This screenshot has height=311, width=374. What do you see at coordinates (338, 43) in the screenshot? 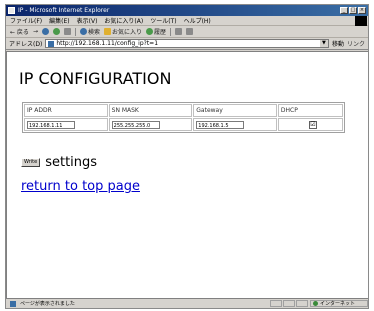
I see `go-button: 移動` at bounding box center [338, 43].